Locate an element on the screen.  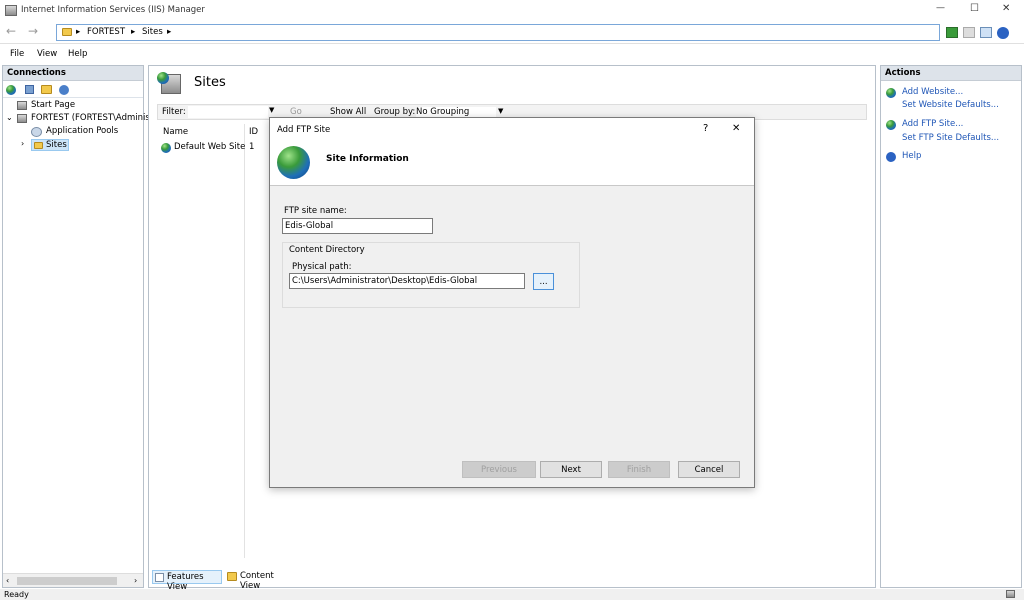
status-bar: Ready is located at coordinates (512, 594).